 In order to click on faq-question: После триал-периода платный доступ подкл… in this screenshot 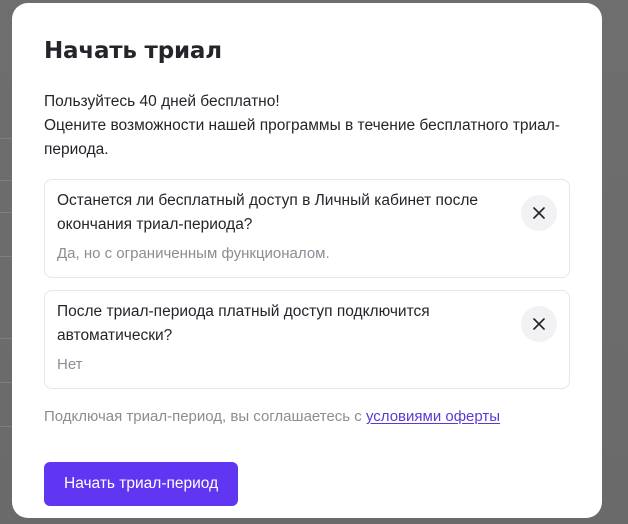, I will do `click(243, 323)`.